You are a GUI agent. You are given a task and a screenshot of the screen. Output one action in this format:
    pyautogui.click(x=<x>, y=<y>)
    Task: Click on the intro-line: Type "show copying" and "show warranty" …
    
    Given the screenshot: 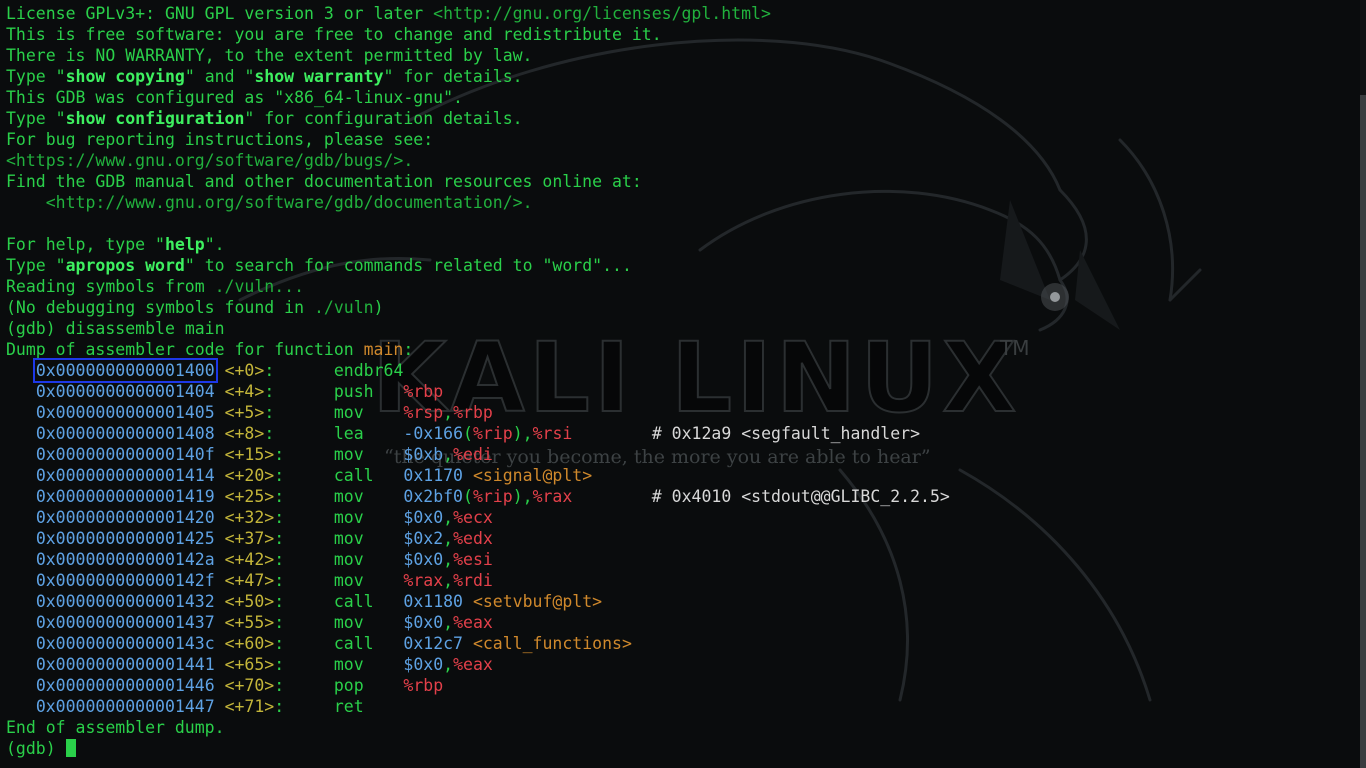 What is the action you would take?
    pyautogui.click(x=478, y=76)
    